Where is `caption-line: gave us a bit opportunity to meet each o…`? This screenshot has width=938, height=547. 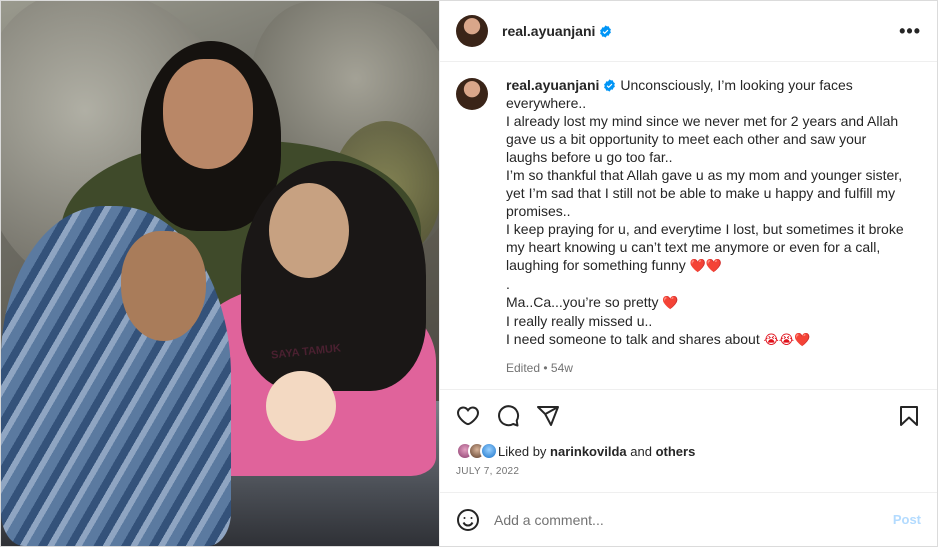
caption-line: gave us a bit opportunity to meet each o… is located at coordinates (686, 139).